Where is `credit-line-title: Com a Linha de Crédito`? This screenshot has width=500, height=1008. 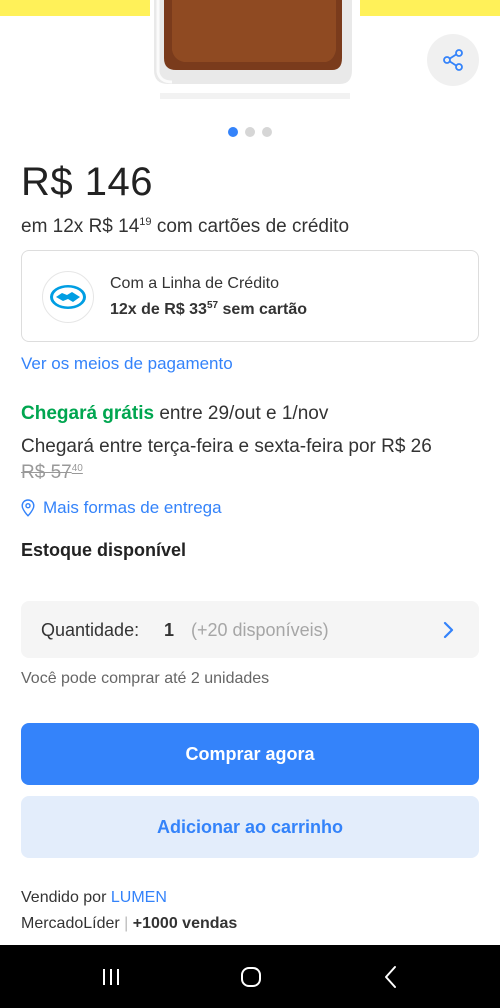 credit-line-title: Com a Linha de Crédito is located at coordinates (194, 283).